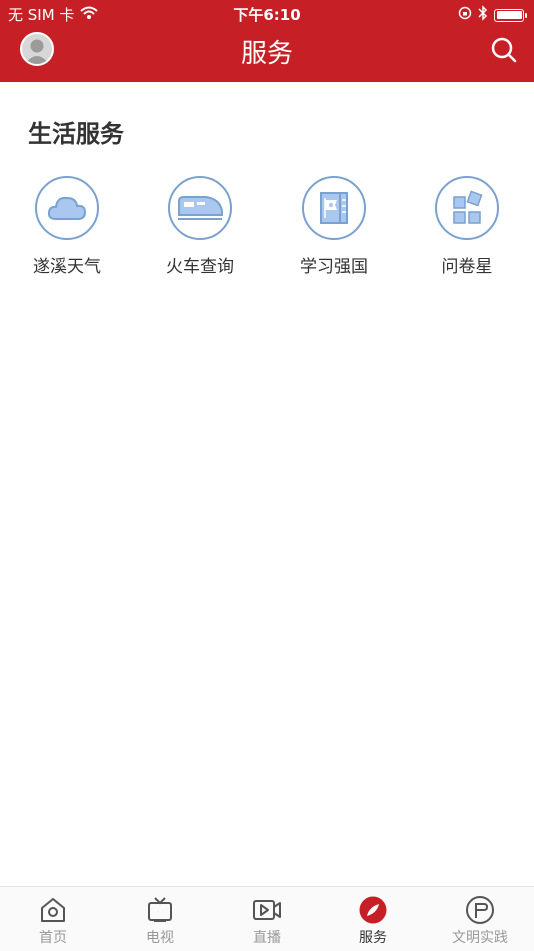  What do you see at coordinates (334, 208) in the screenshot?
I see `flag-book-icon` at bounding box center [334, 208].